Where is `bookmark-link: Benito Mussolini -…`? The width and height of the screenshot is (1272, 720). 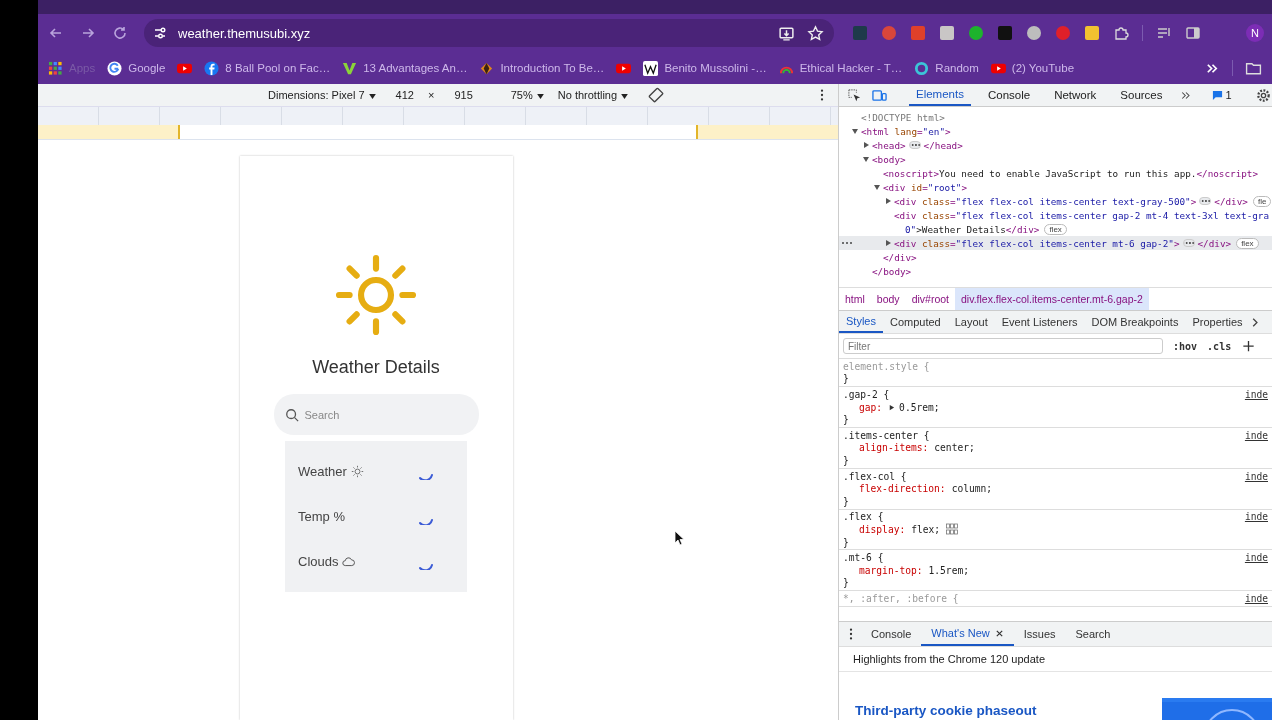 bookmark-link: Benito Mussolini -… is located at coordinates (715, 68).